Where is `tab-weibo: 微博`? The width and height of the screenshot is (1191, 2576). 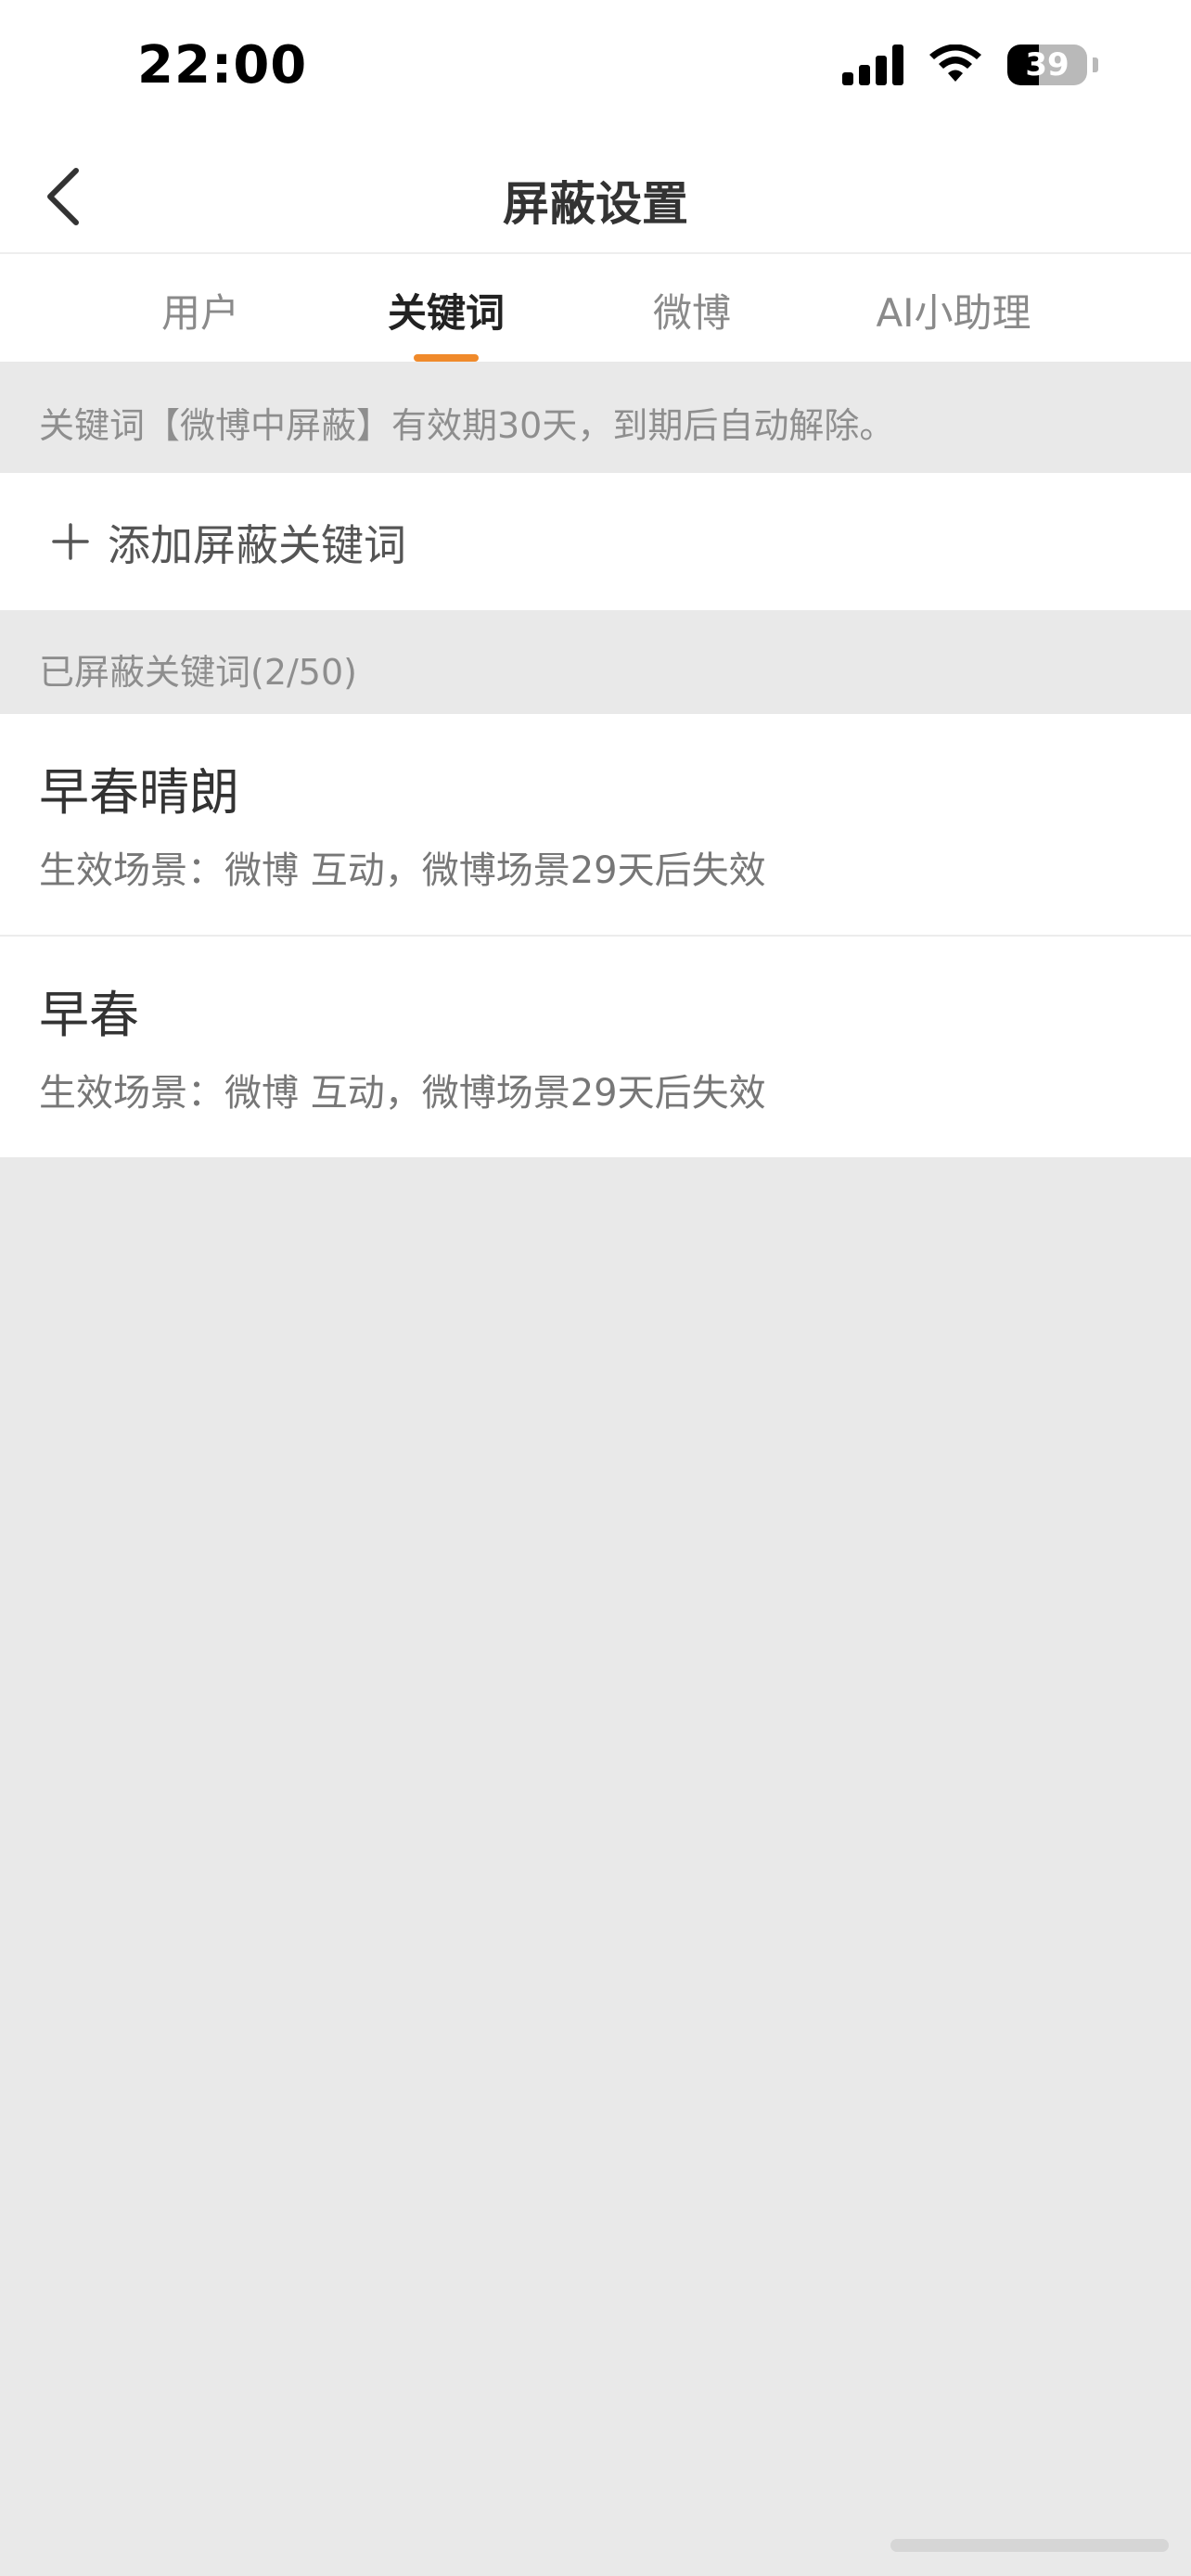 tab-weibo: 微博 is located at coordinates (692, 310).